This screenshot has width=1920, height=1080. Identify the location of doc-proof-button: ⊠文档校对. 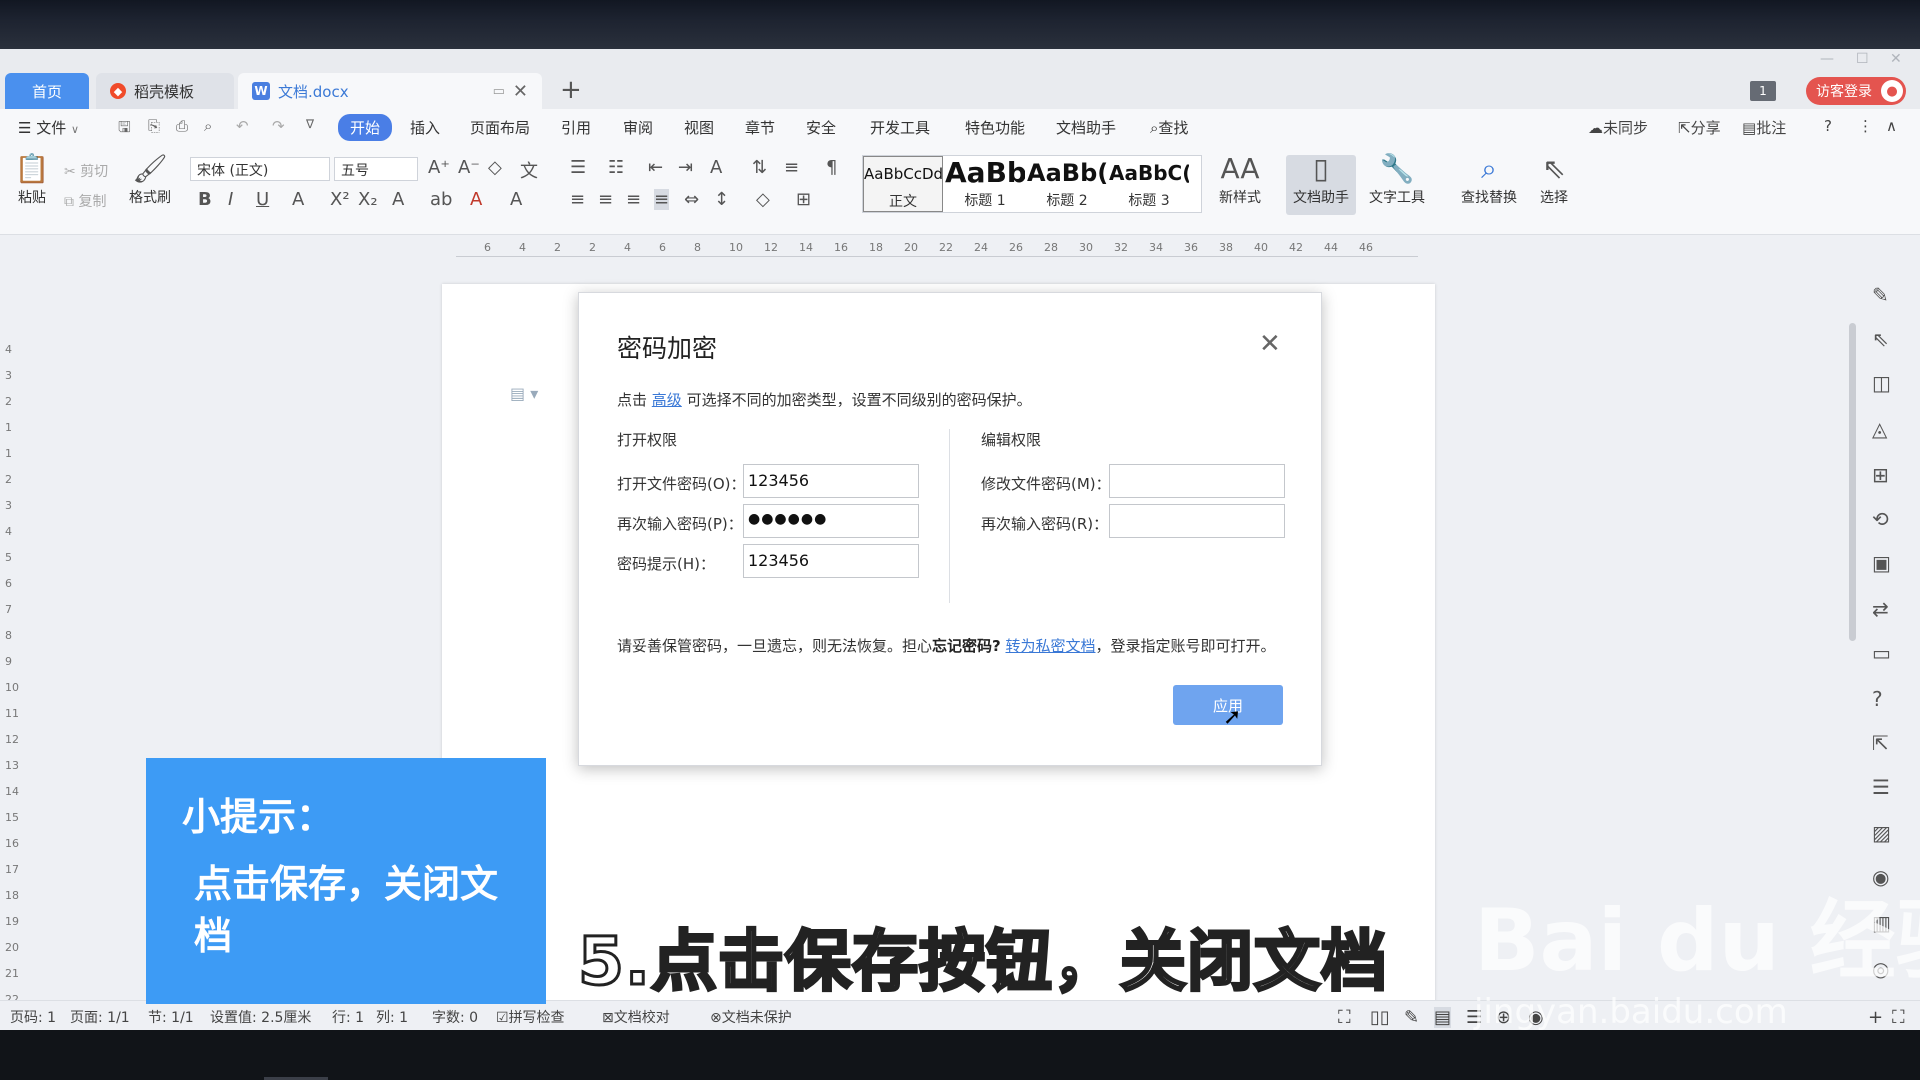
(636, 1017).